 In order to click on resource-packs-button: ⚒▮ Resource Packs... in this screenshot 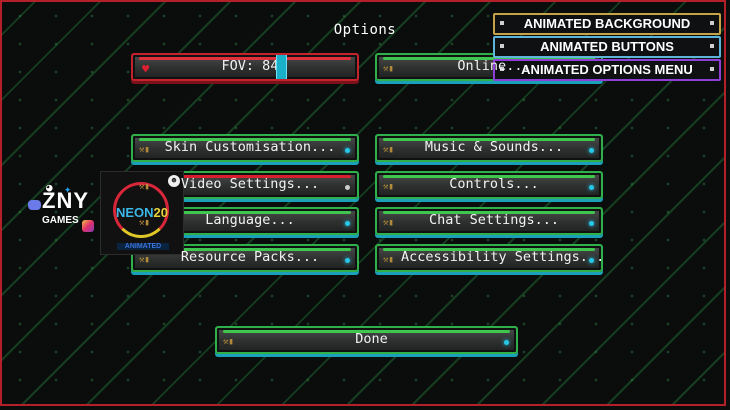, I will do `click(245, 258)`.